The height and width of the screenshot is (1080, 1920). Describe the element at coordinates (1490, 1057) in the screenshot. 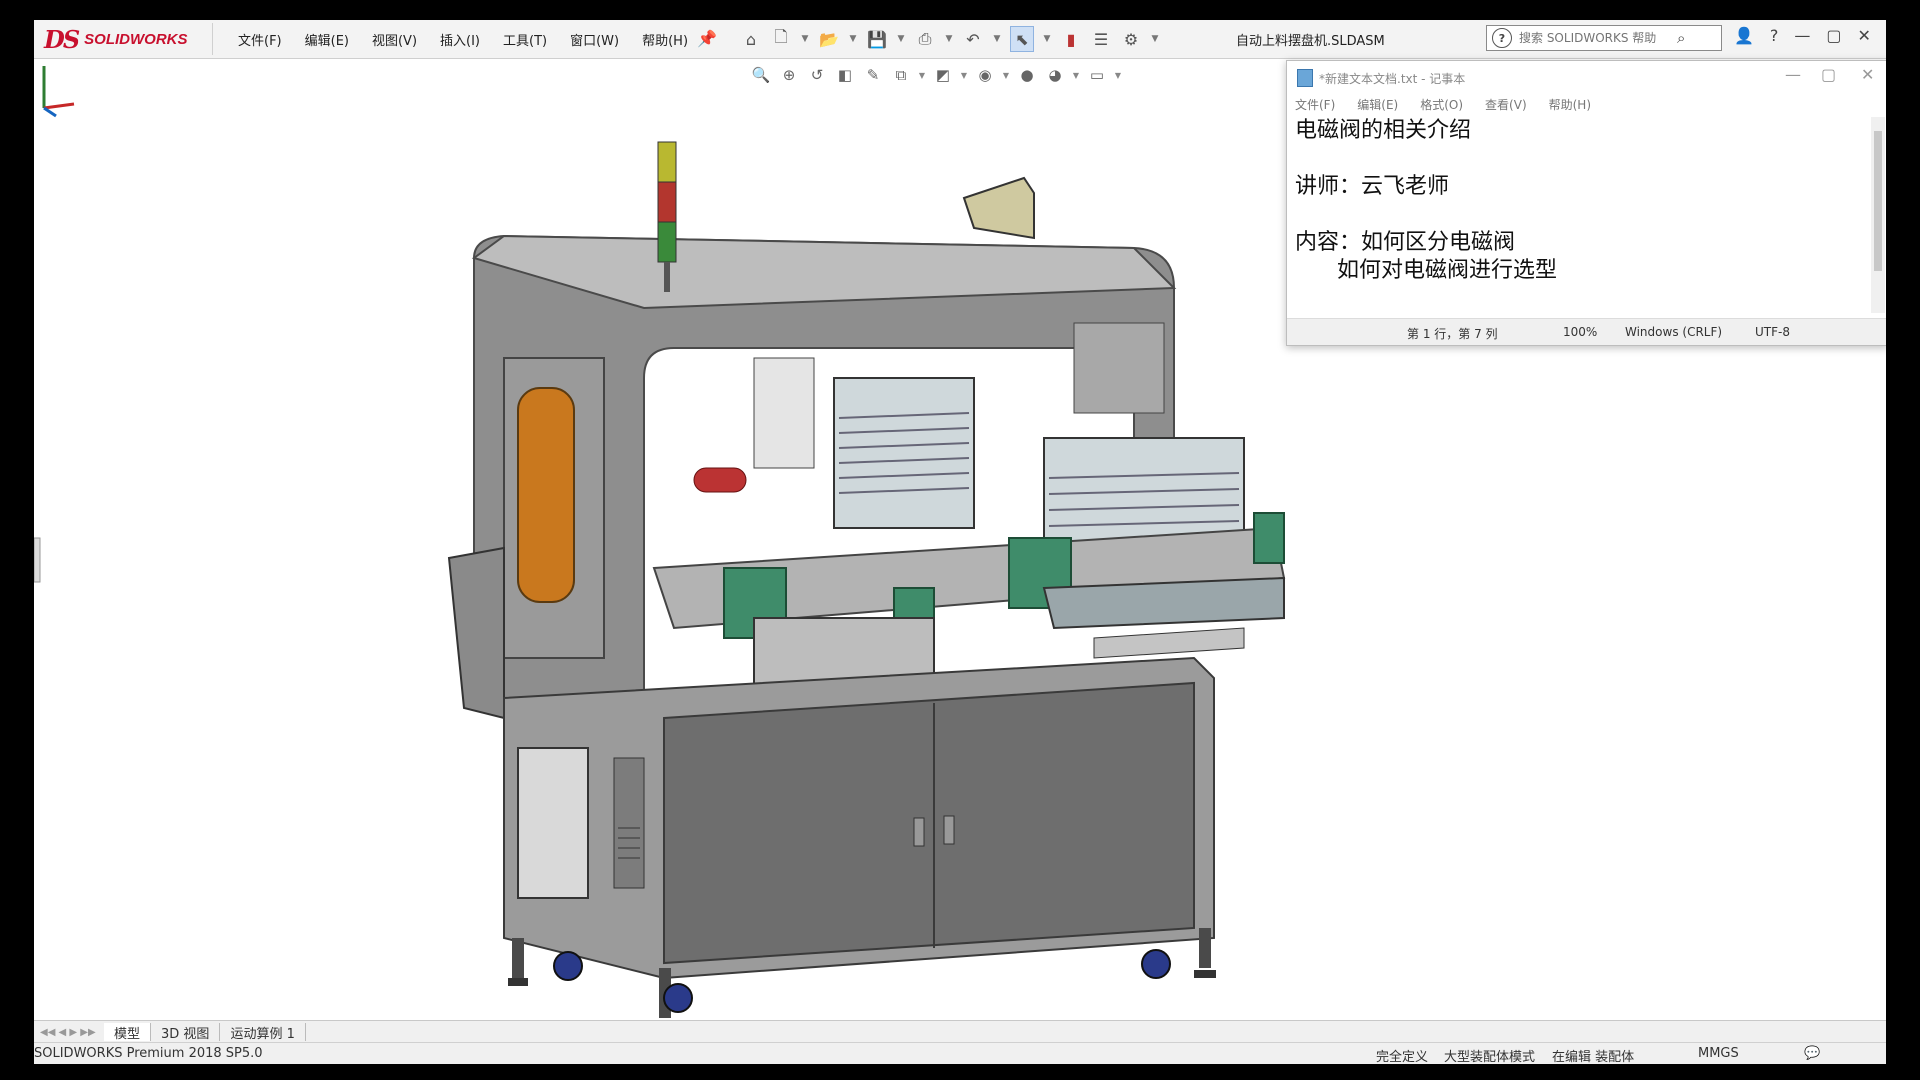

I see `status-large-assembly: 大型装配体模式` at that location.